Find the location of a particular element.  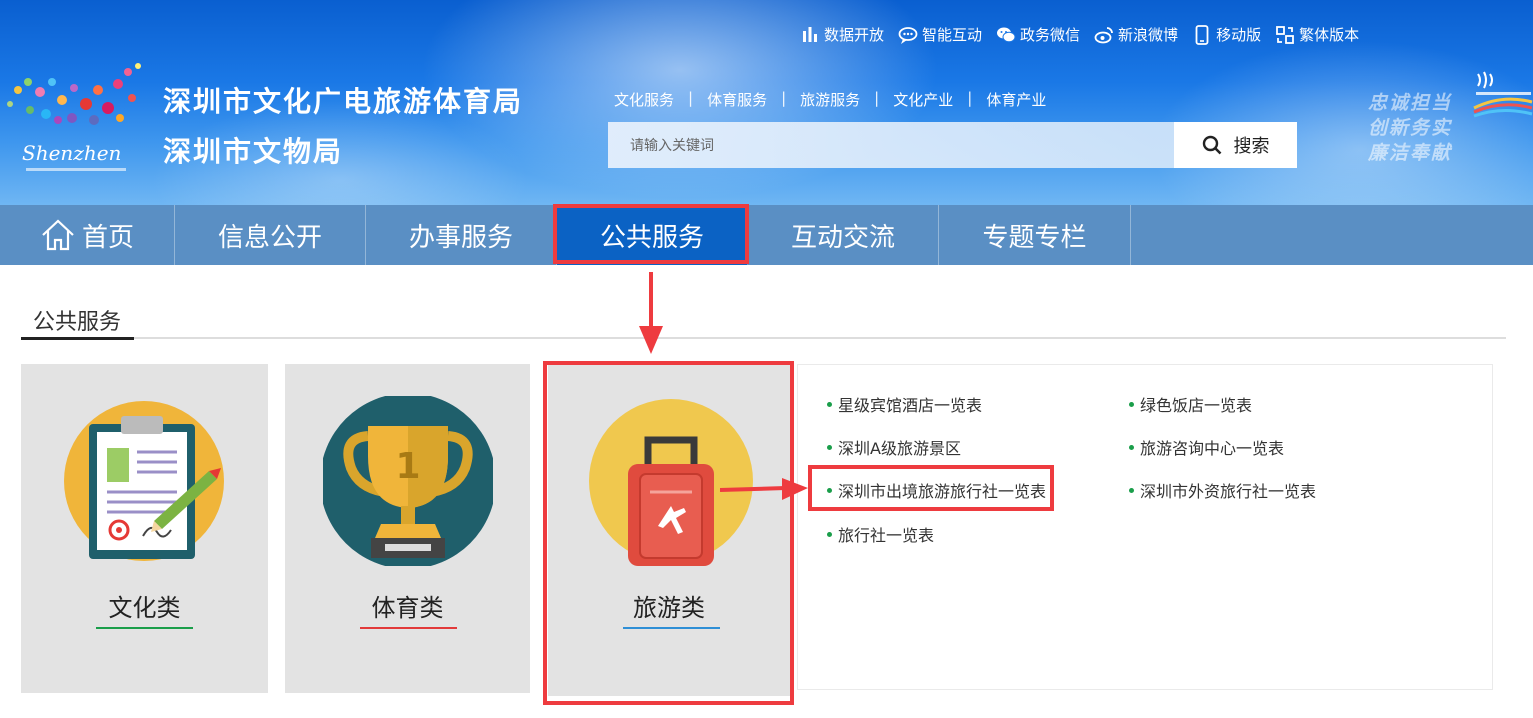

nav-item-home: 首页 is located at coordinates (87, 235).